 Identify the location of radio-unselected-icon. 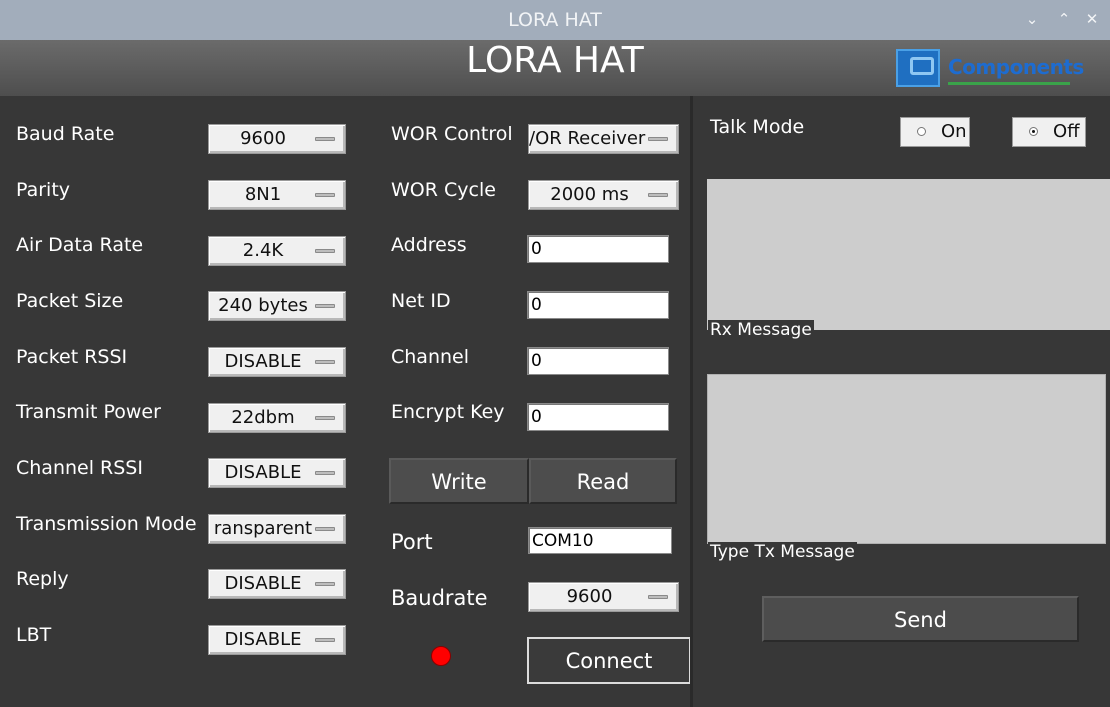
(921, 131).